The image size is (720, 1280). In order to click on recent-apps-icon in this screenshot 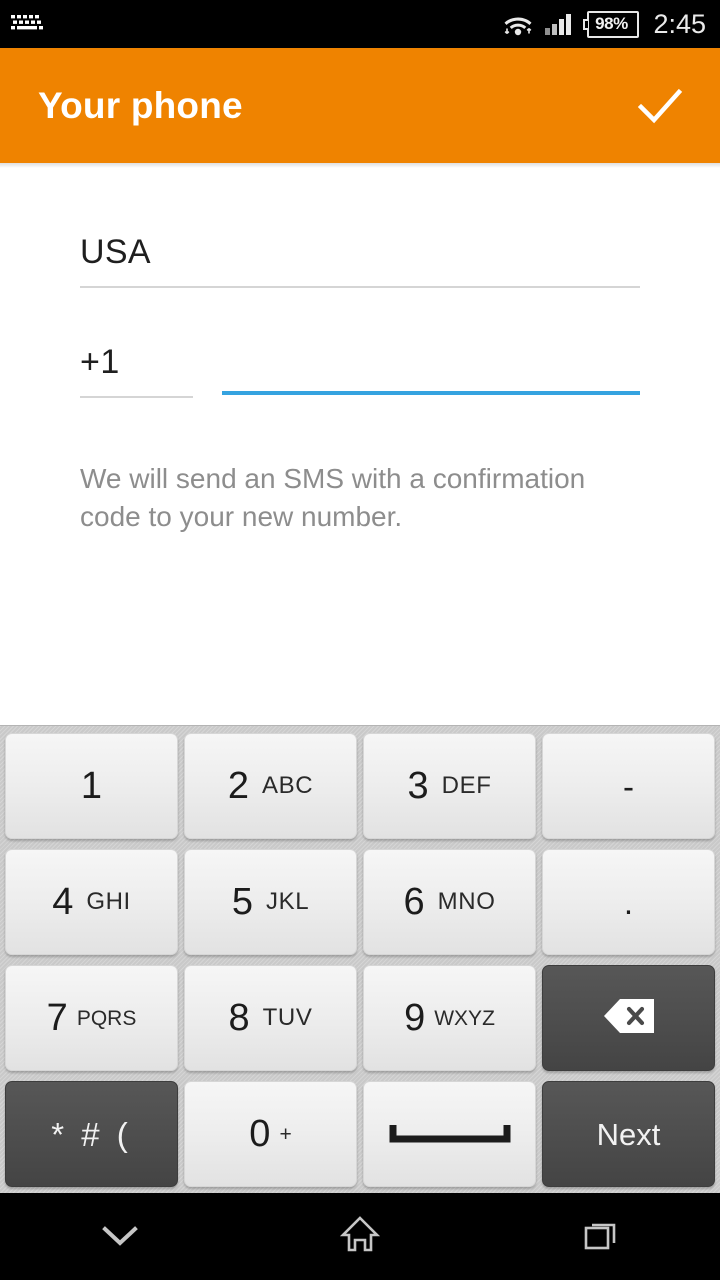, I will do `click(600, 1236)`.